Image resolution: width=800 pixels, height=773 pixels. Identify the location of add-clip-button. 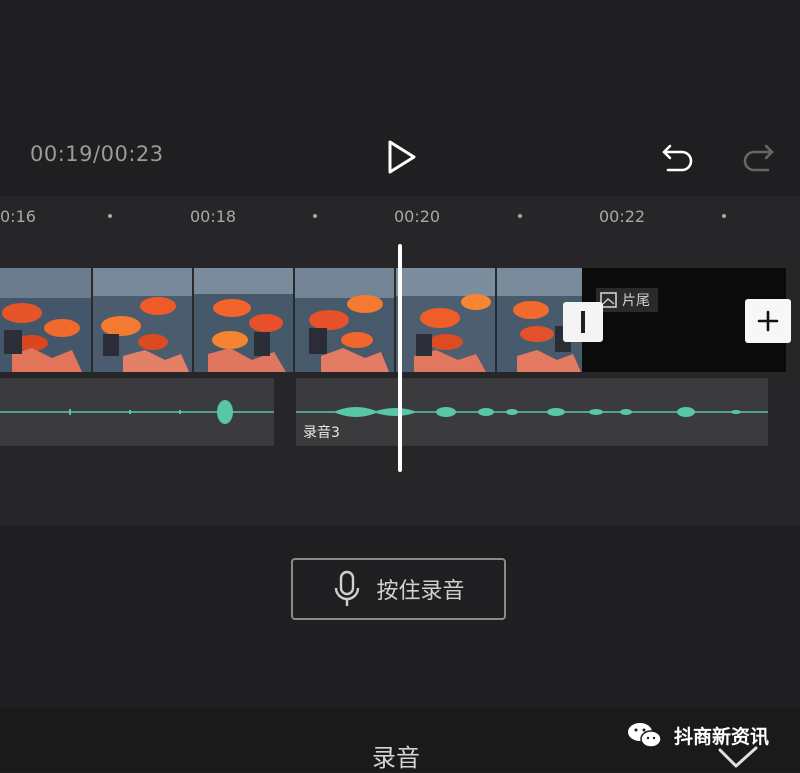
(768, 321).